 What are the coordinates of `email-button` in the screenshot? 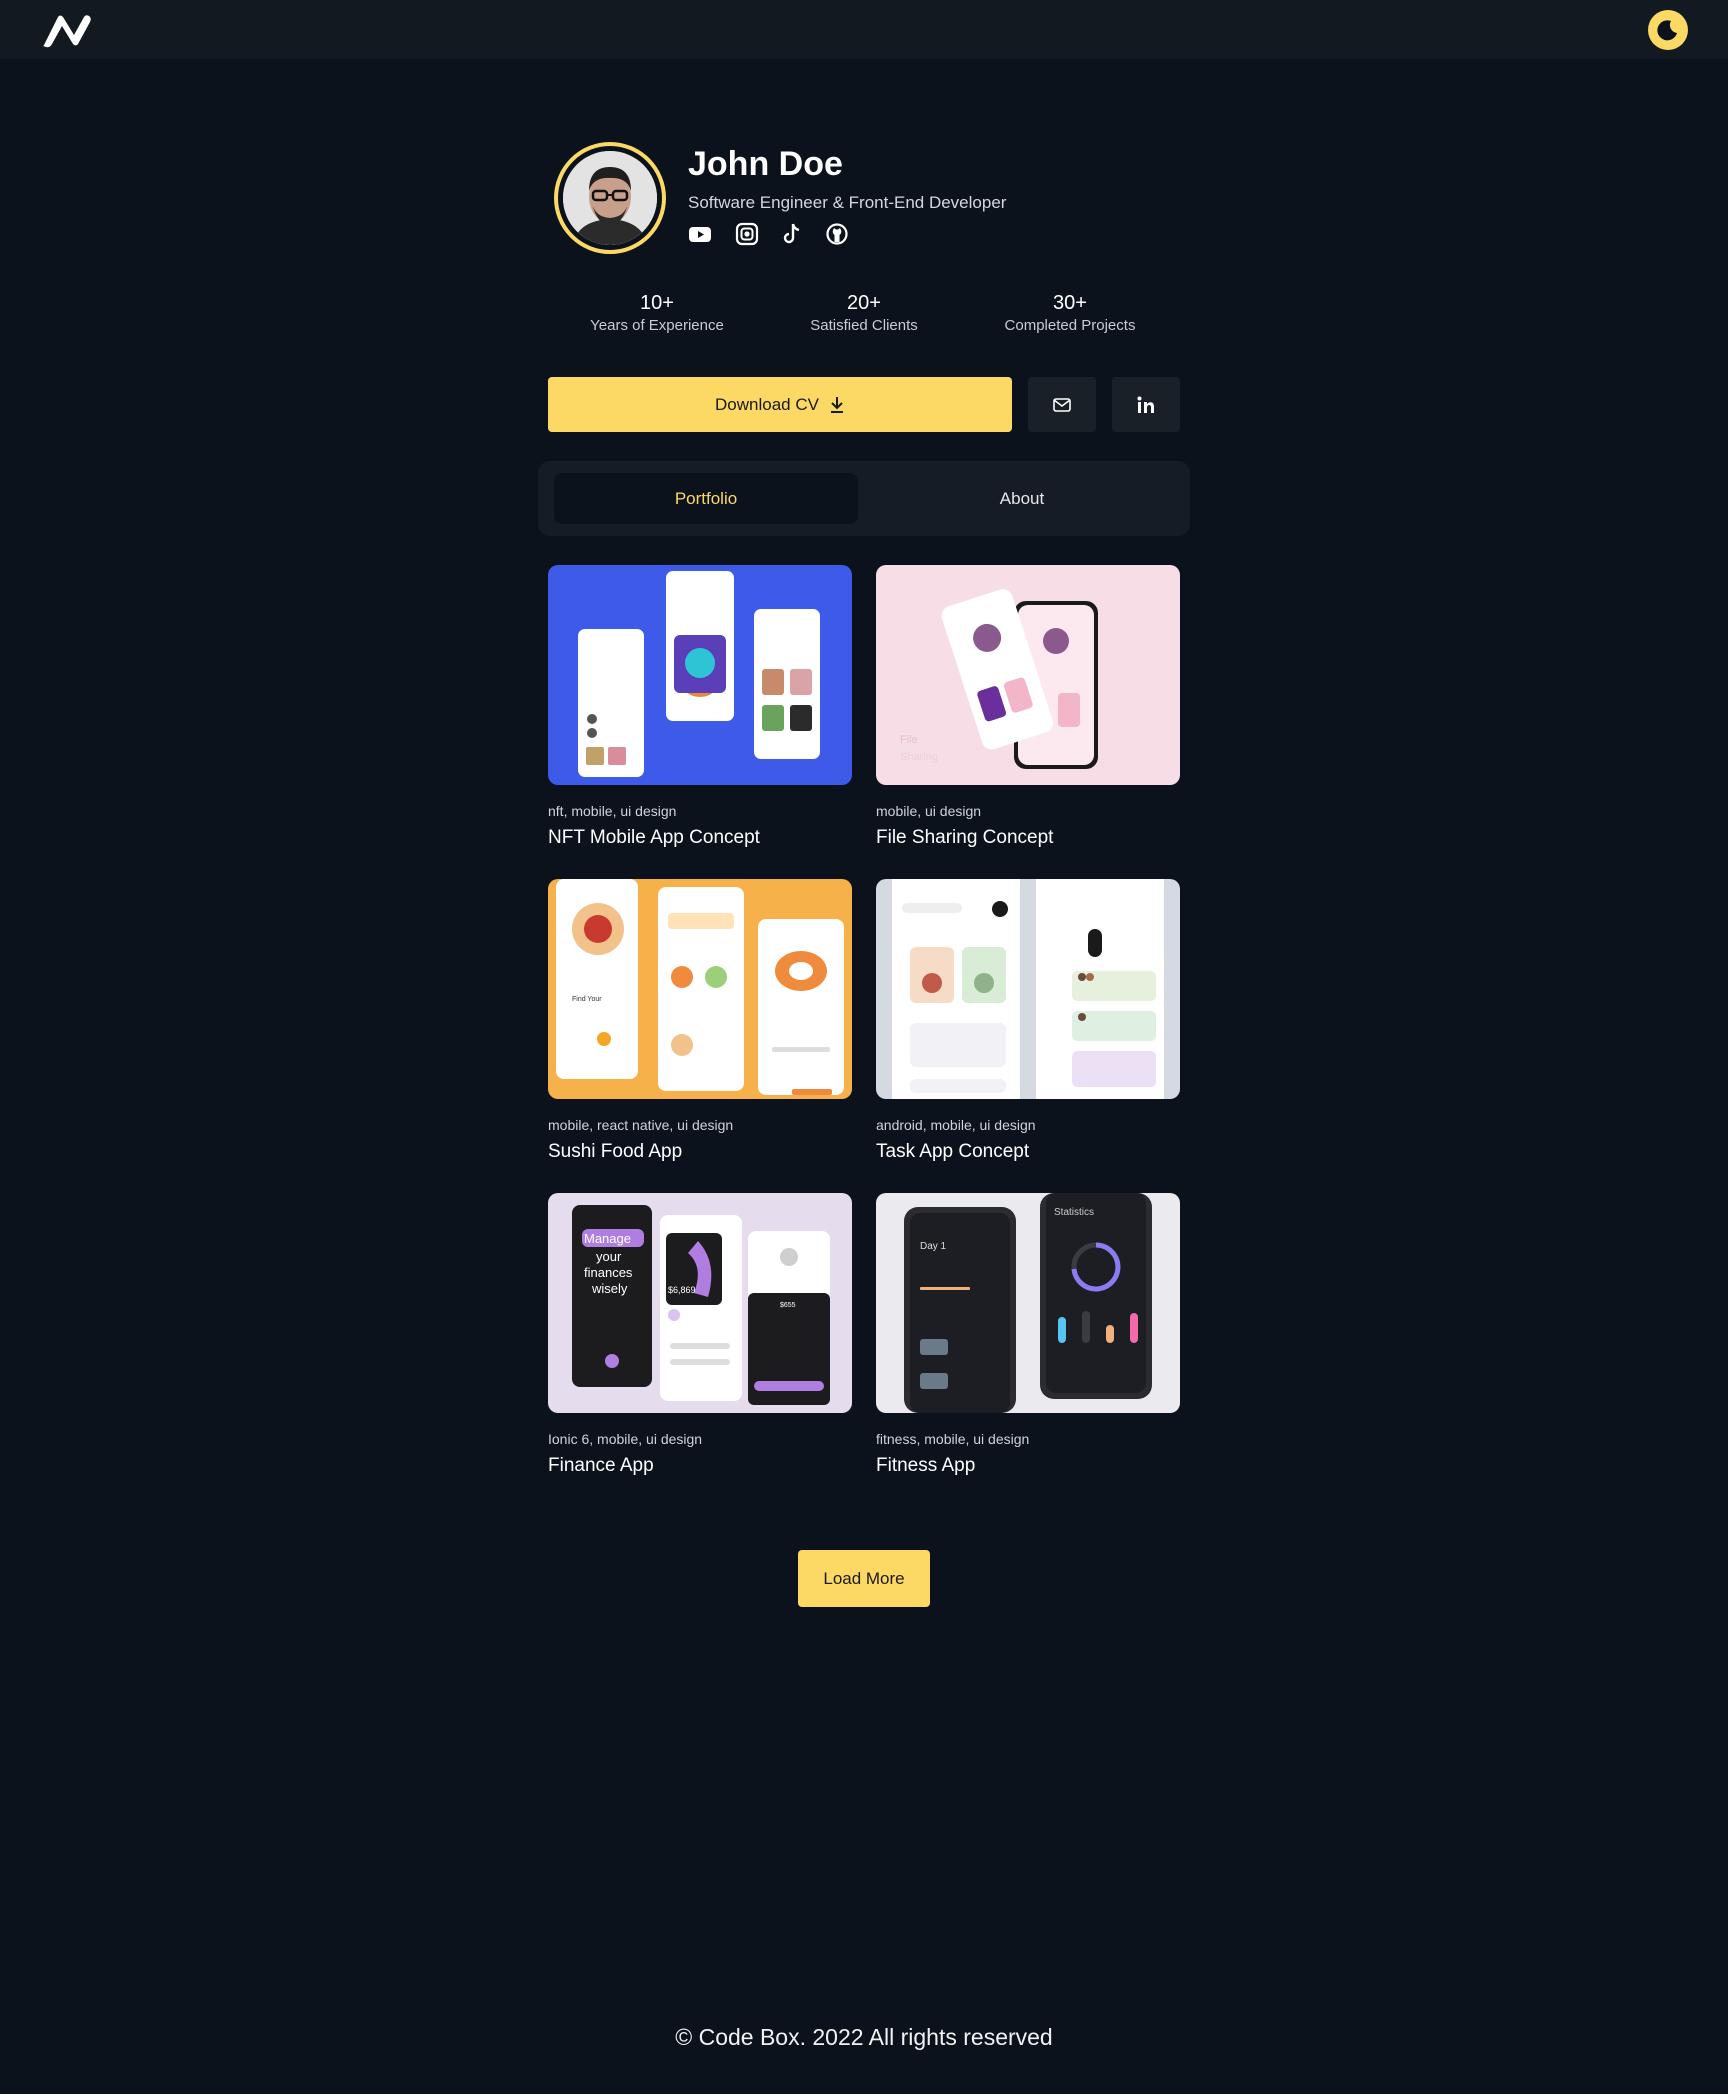 It's located at (1062, 404).